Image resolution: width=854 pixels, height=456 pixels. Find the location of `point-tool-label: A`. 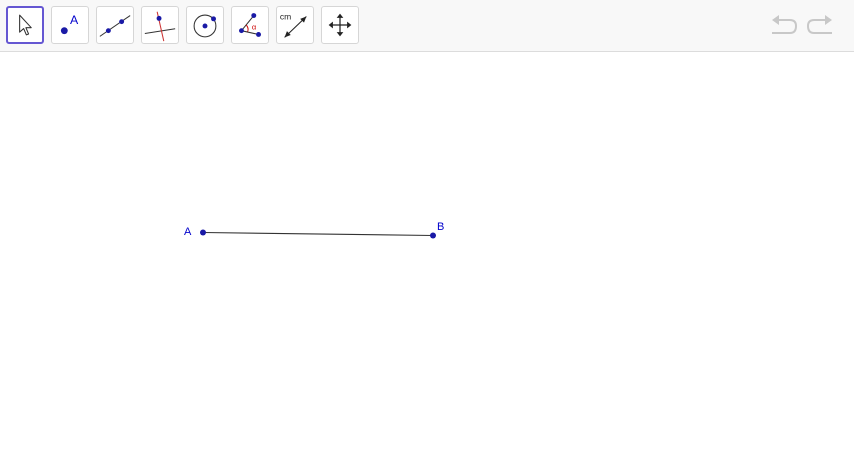

point-tool-label: A is located at coordinates (74, 20).